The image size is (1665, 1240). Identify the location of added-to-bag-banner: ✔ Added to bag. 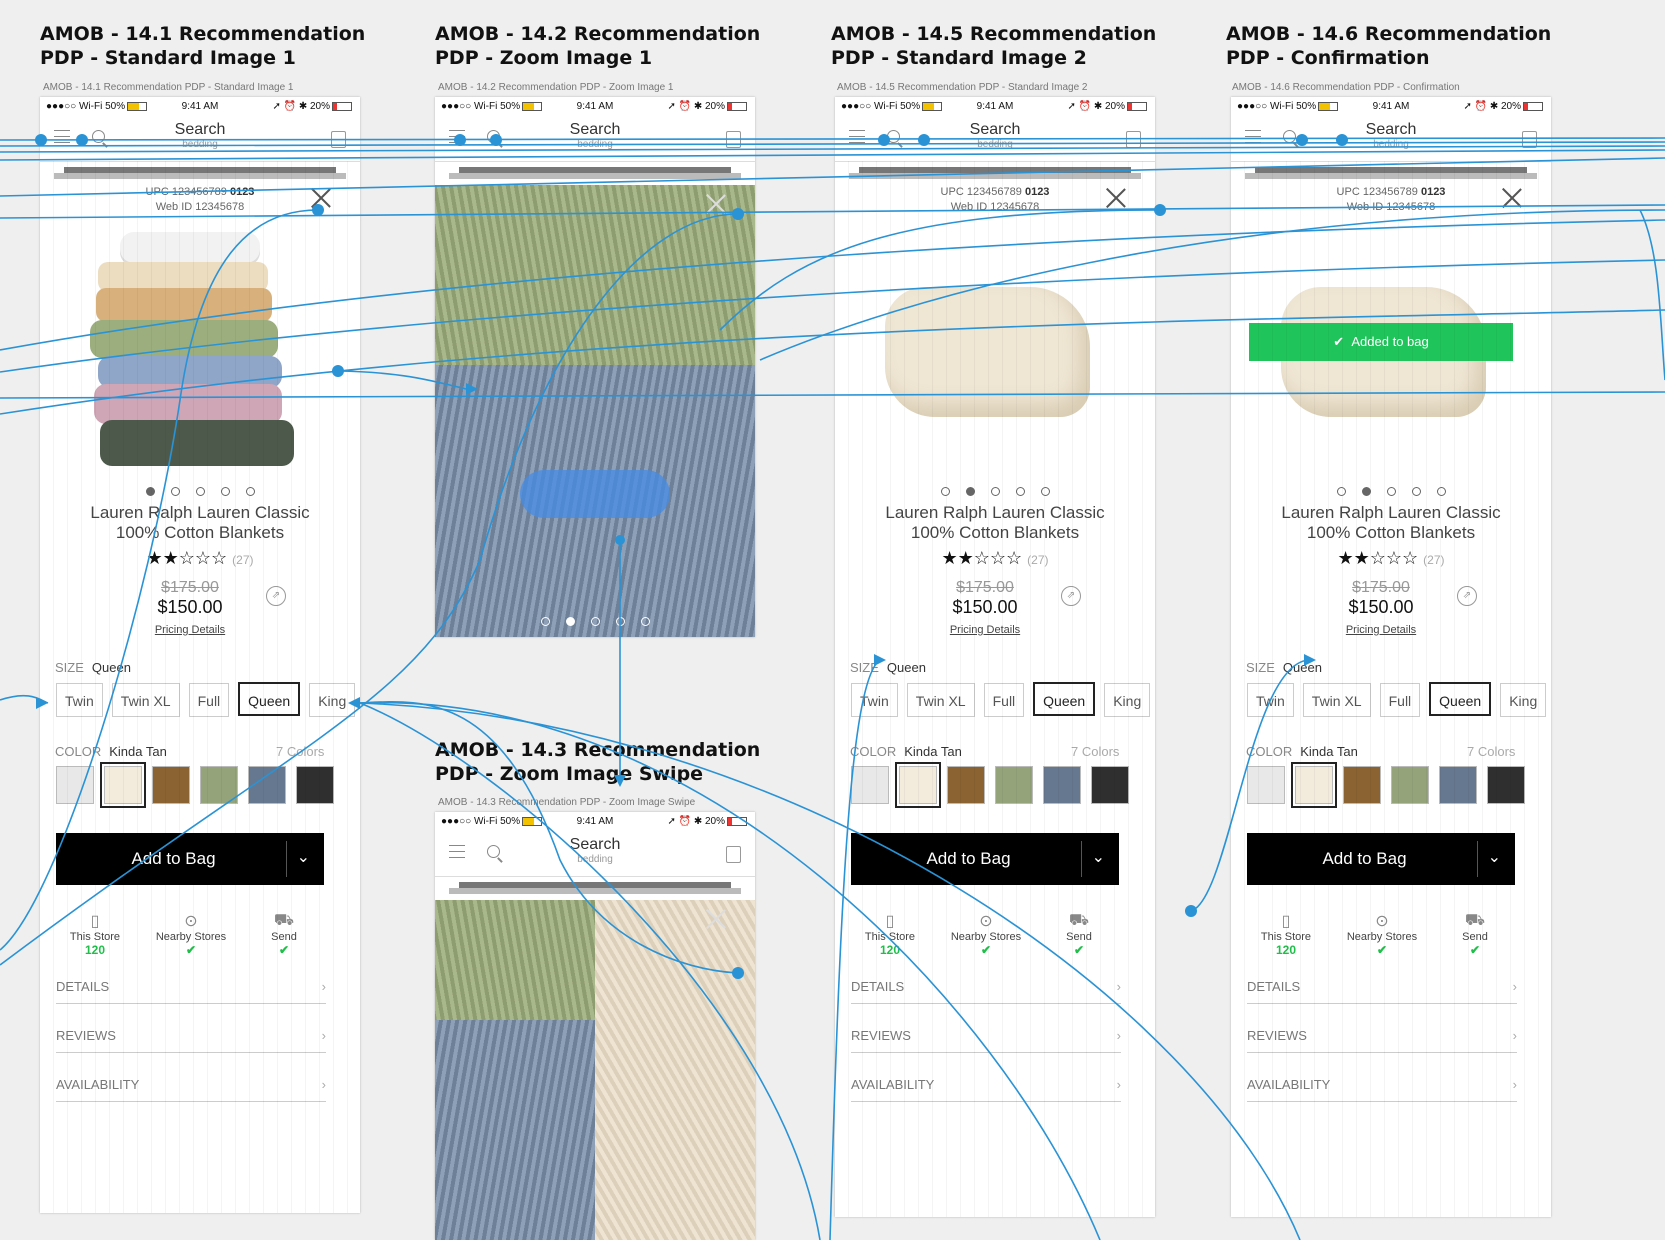
(1381, 342).